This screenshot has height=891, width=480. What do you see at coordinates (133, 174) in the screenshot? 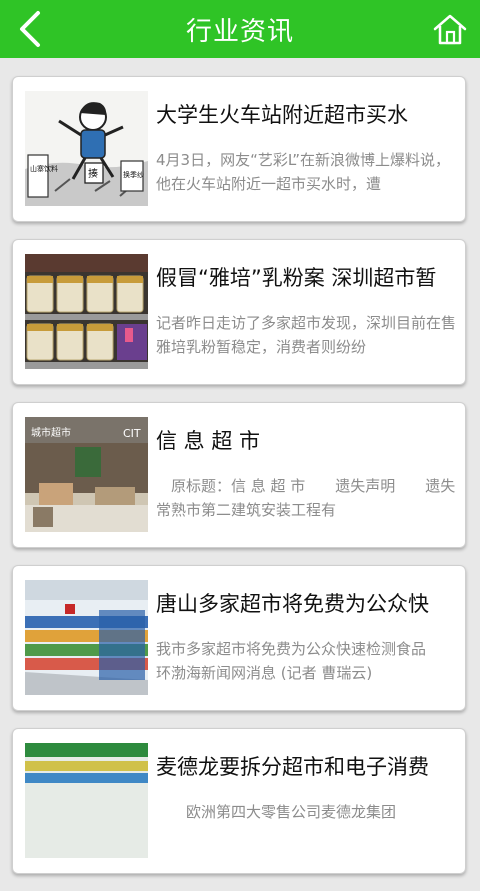
I see `thumb-label: 换季纱` at bounding box center [133, 174].